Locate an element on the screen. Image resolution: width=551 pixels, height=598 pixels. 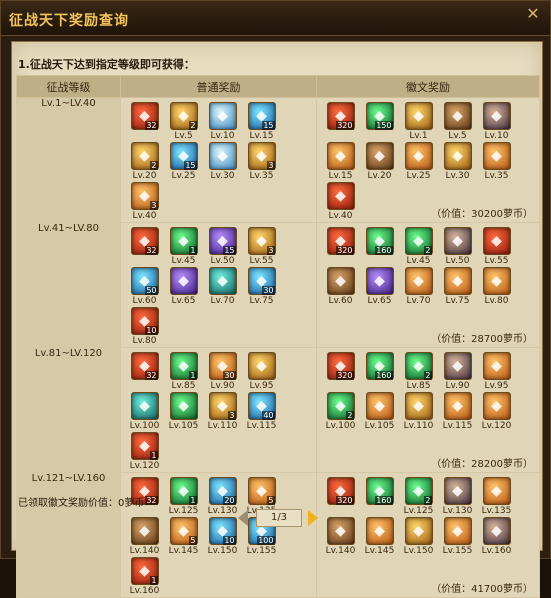
reward-item: ◆ Lv.55 is located at coordinates (496, 247).